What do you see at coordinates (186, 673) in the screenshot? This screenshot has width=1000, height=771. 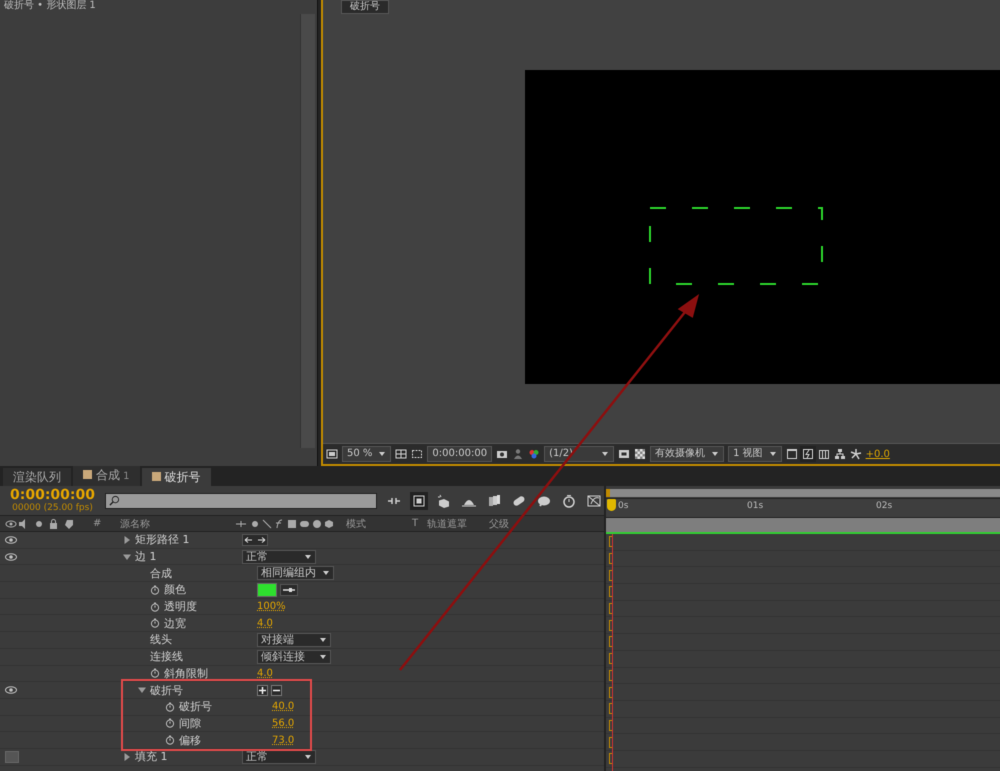 I see `property-name: 斜角限制` at bounding box center [186, 673].